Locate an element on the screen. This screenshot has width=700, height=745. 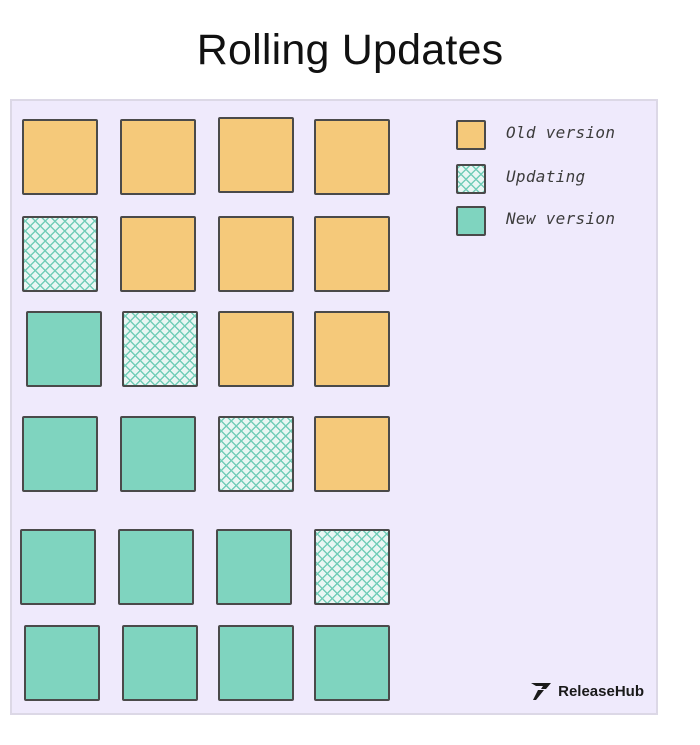
instance-old-r1-c1 is located at coordinates (60, 157).